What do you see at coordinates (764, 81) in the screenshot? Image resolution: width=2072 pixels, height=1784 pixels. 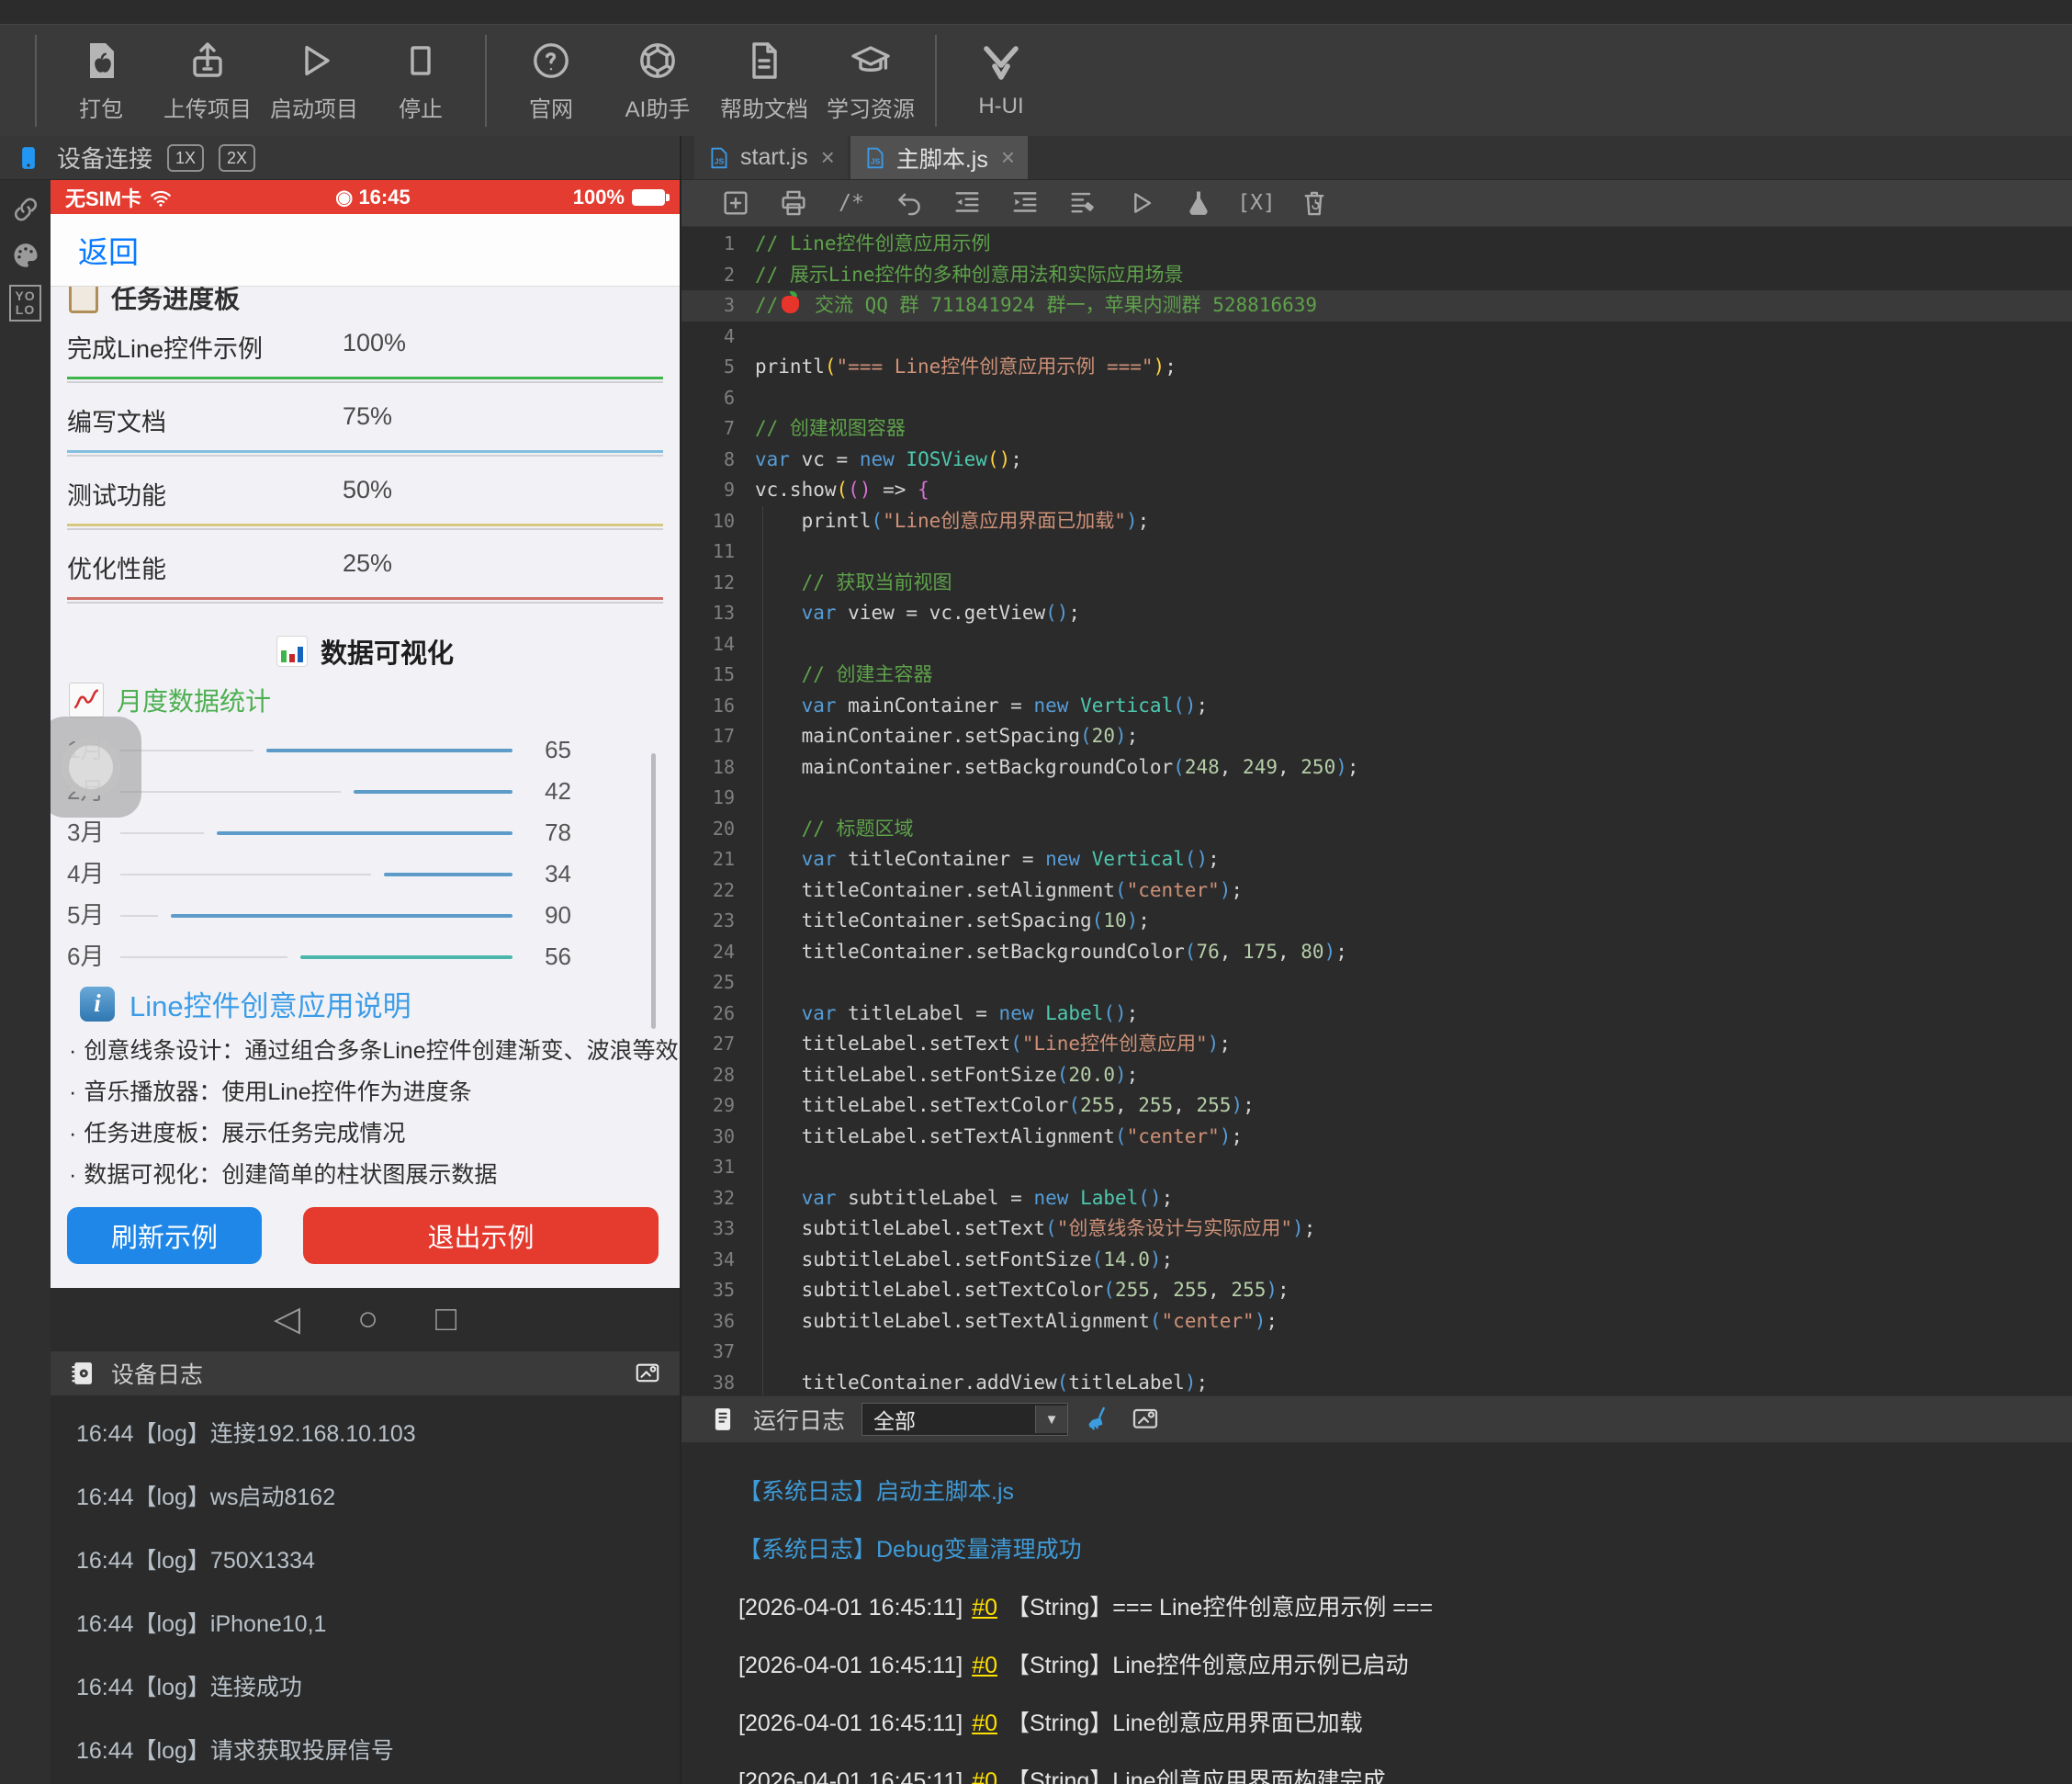 I see `toolbar-button-help-doc: 帮助文档` at bounding box center [764, 81].